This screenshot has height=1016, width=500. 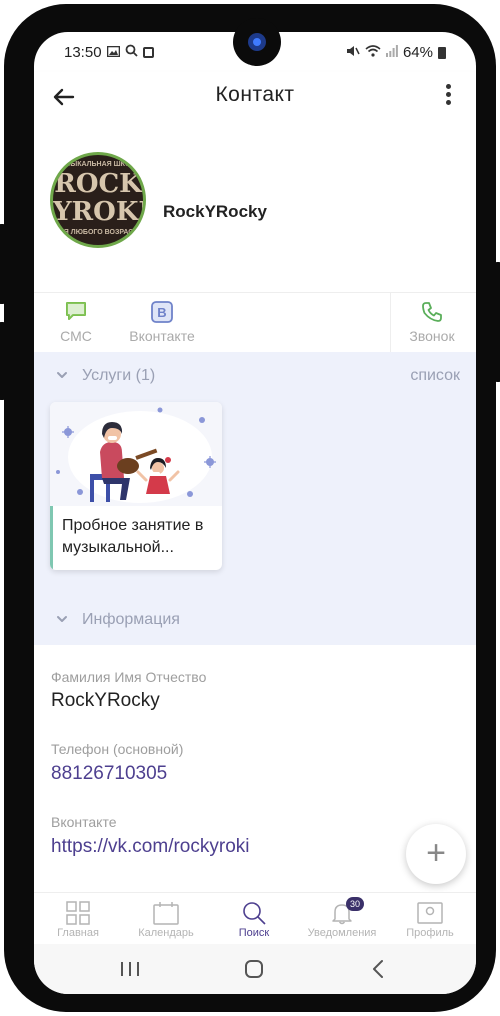 I want to click on card-accent, so click(x=51, y=538).